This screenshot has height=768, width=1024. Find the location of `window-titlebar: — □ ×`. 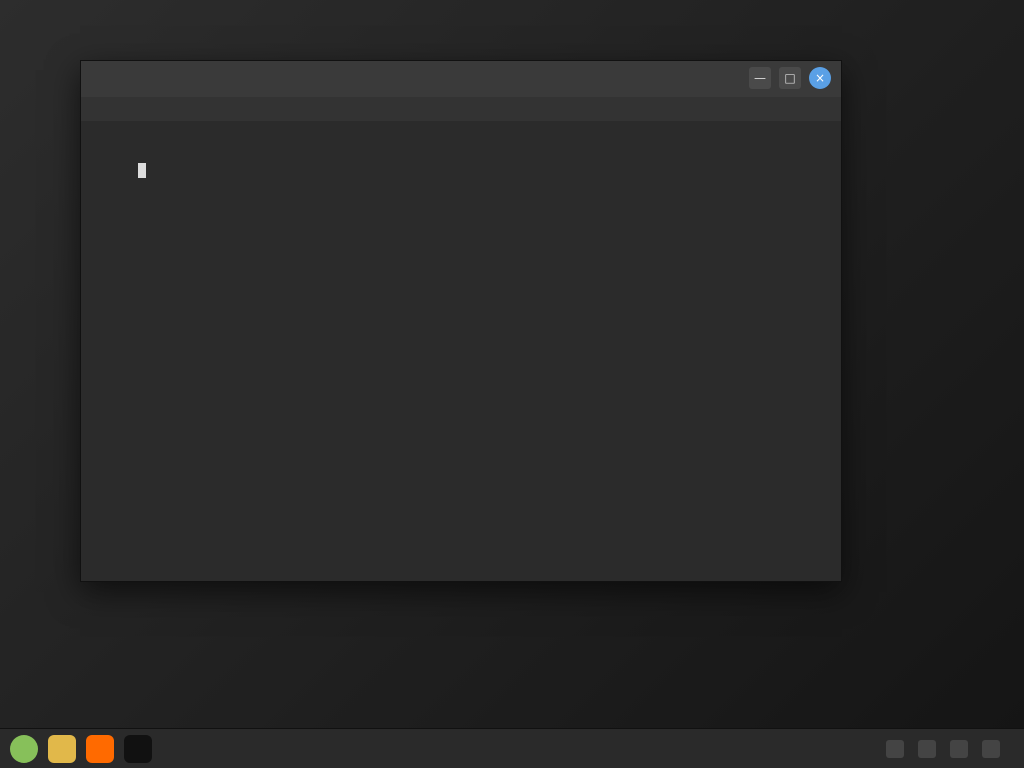

window-titlebar: — □ × is located at coordinates (461, 79).